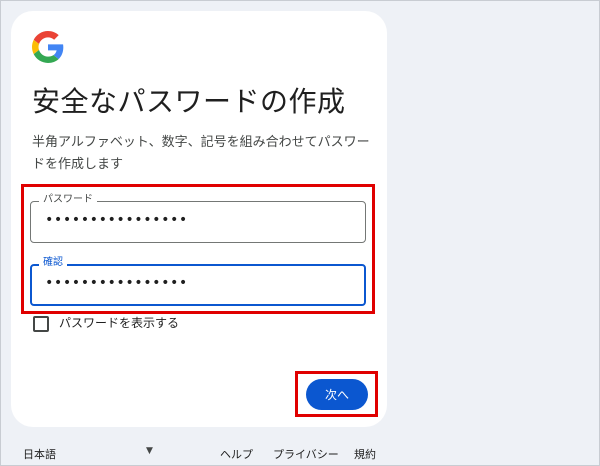 The width and height of the screenshot is (600, 466). Describe the element at coordinates (306, 454) in the screenshot. I see `footer-privacy-link: プライバシー` at that location.